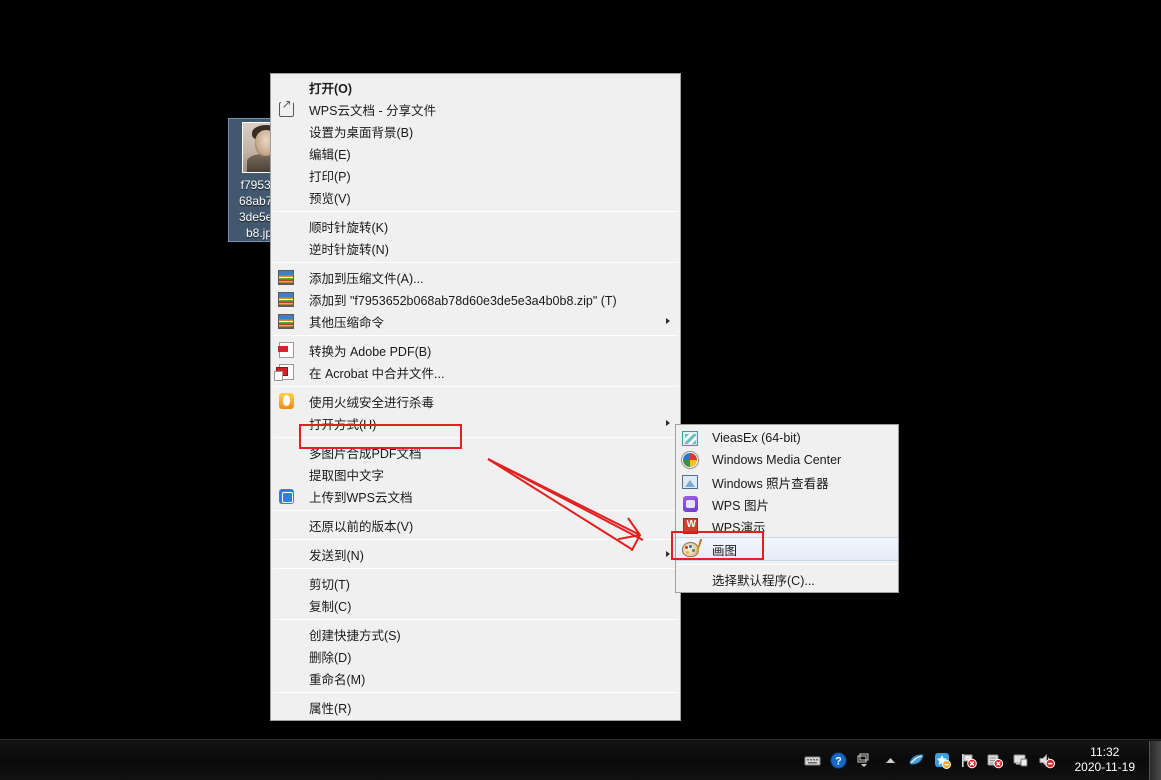 The height and width of the screenshot is (780, 1161). Describe the element at coordinates (475, 226) in the screenshot. I see `menu-item-rotate-clockwise: 顺时针旋转(K)` at that location.